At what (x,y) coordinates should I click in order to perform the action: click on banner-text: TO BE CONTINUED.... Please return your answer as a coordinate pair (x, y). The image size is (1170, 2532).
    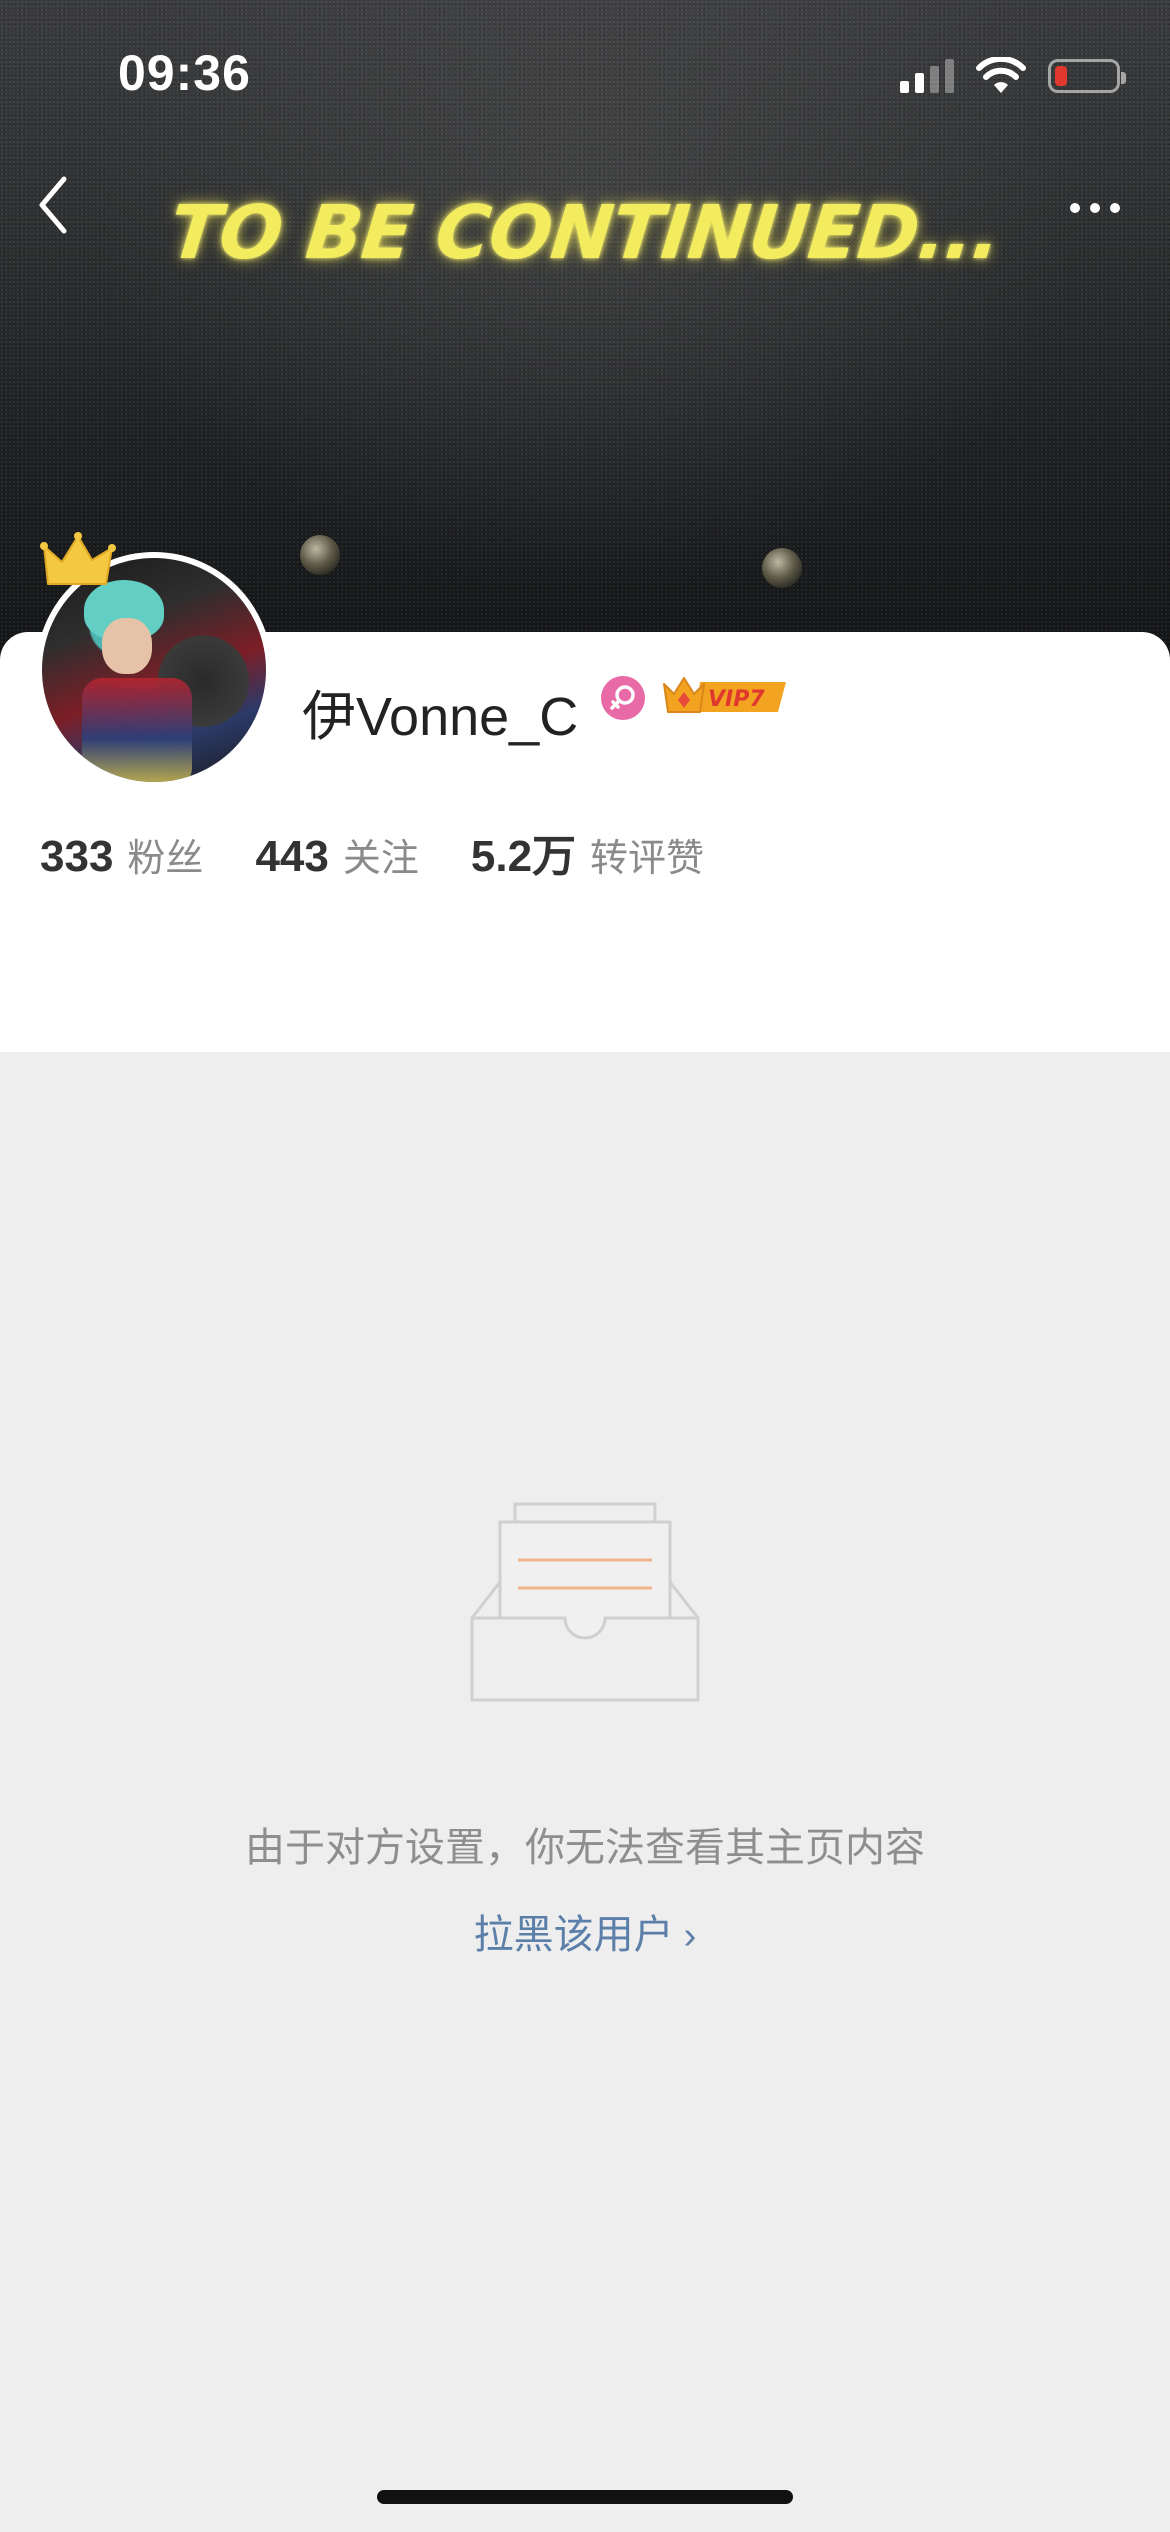
    Looking at the image, I should click on (585, 233).